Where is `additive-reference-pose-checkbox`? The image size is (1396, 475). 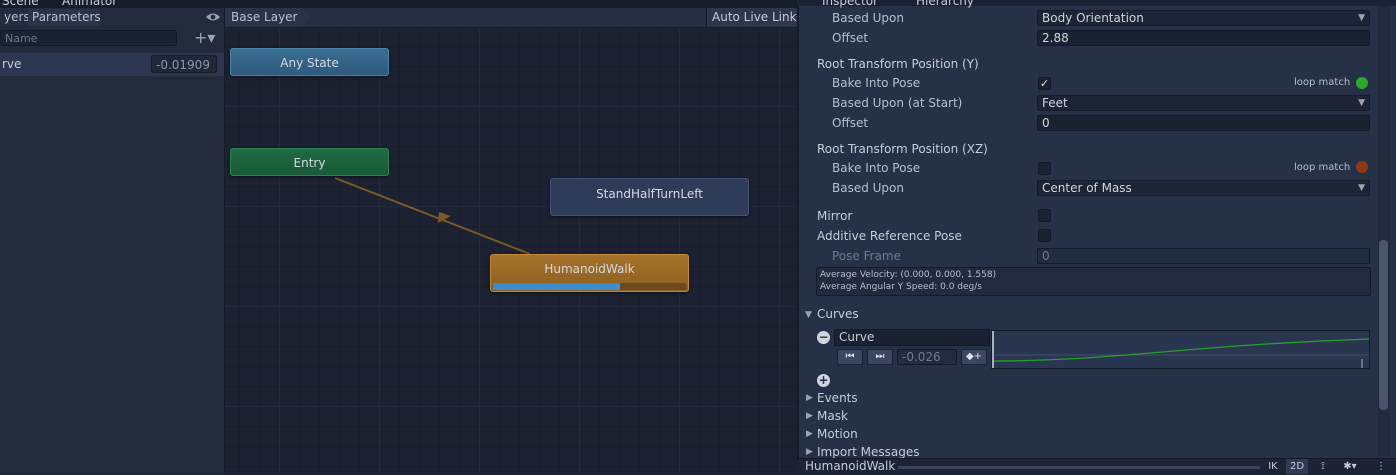
additive-reference-pose-checkbox is located at coordinates (1044, 235).